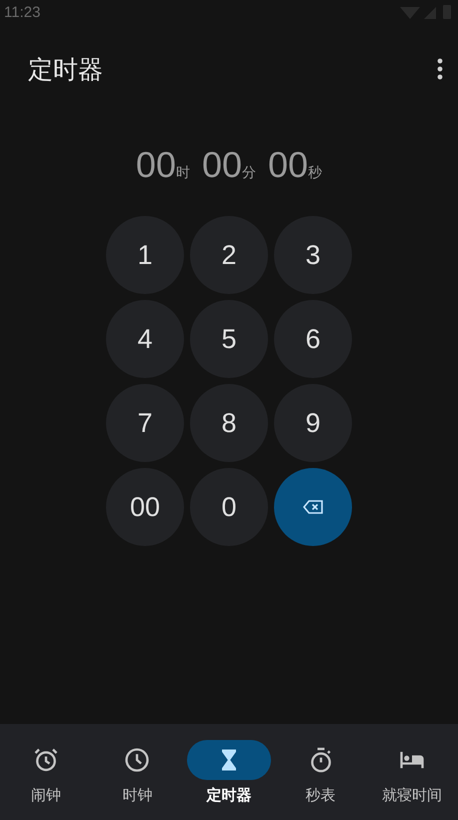 This screenshot has width=458, height=820. Describe the element at coordinates (320, 772) in the screenshot. I see `nav-tab: 秒表` at that location.